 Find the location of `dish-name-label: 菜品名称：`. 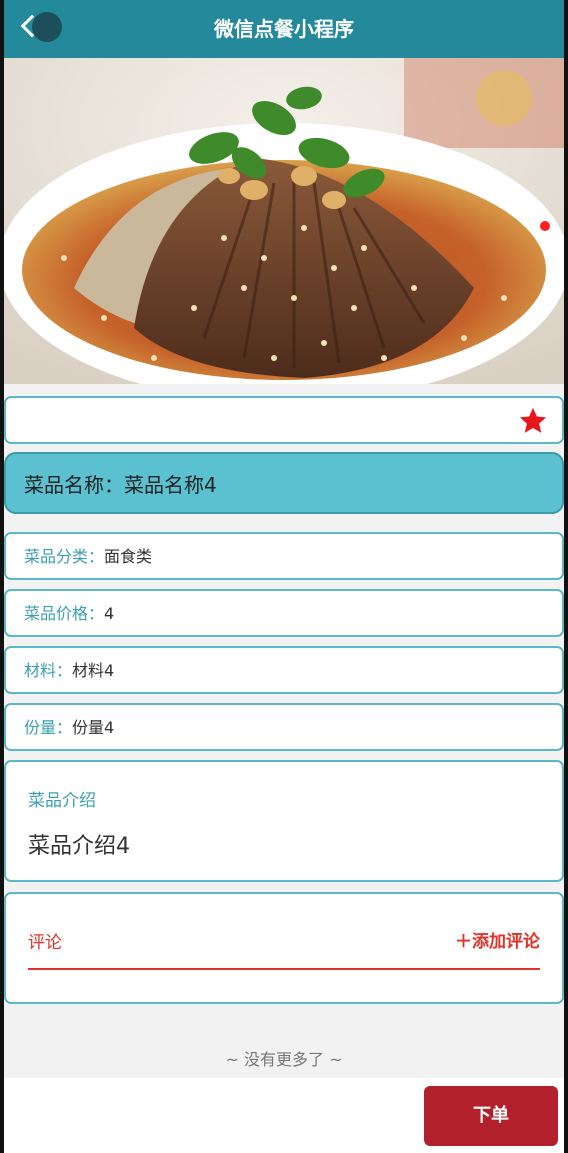

dish-name-label: 菜品名称： is located at coordinates (74, 485).